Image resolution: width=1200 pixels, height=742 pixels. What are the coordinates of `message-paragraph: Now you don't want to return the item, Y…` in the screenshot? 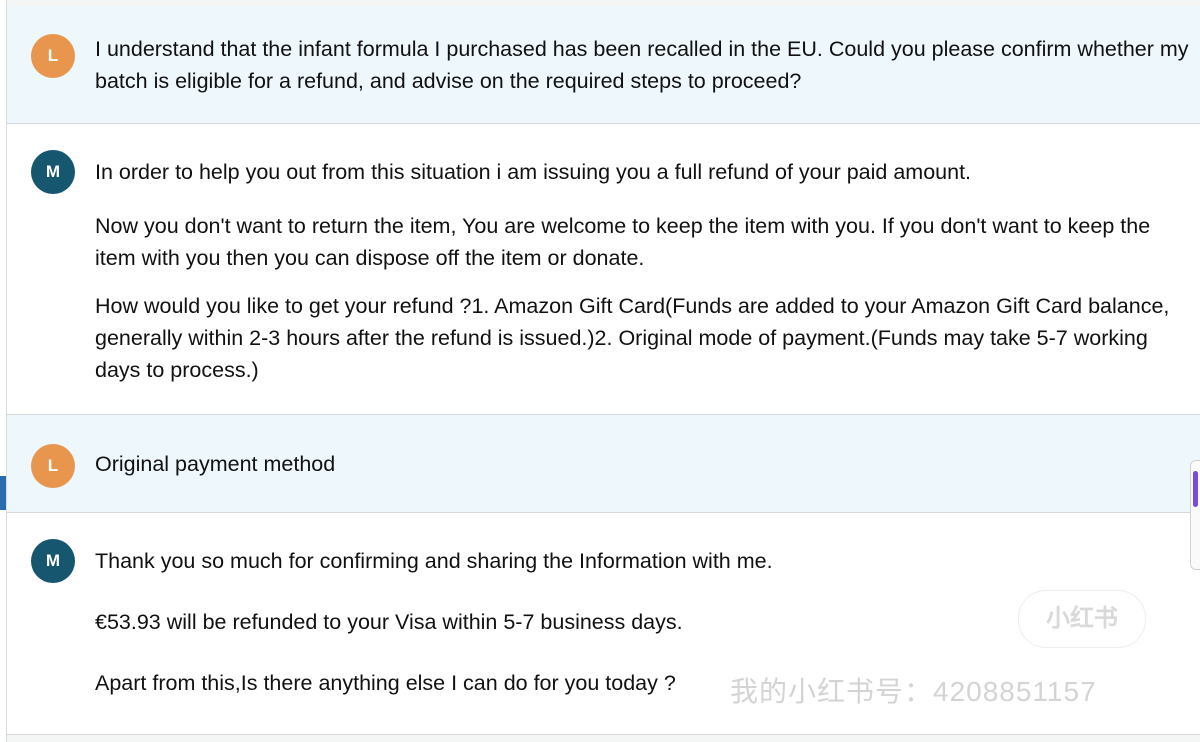 It's located at (623, 242).